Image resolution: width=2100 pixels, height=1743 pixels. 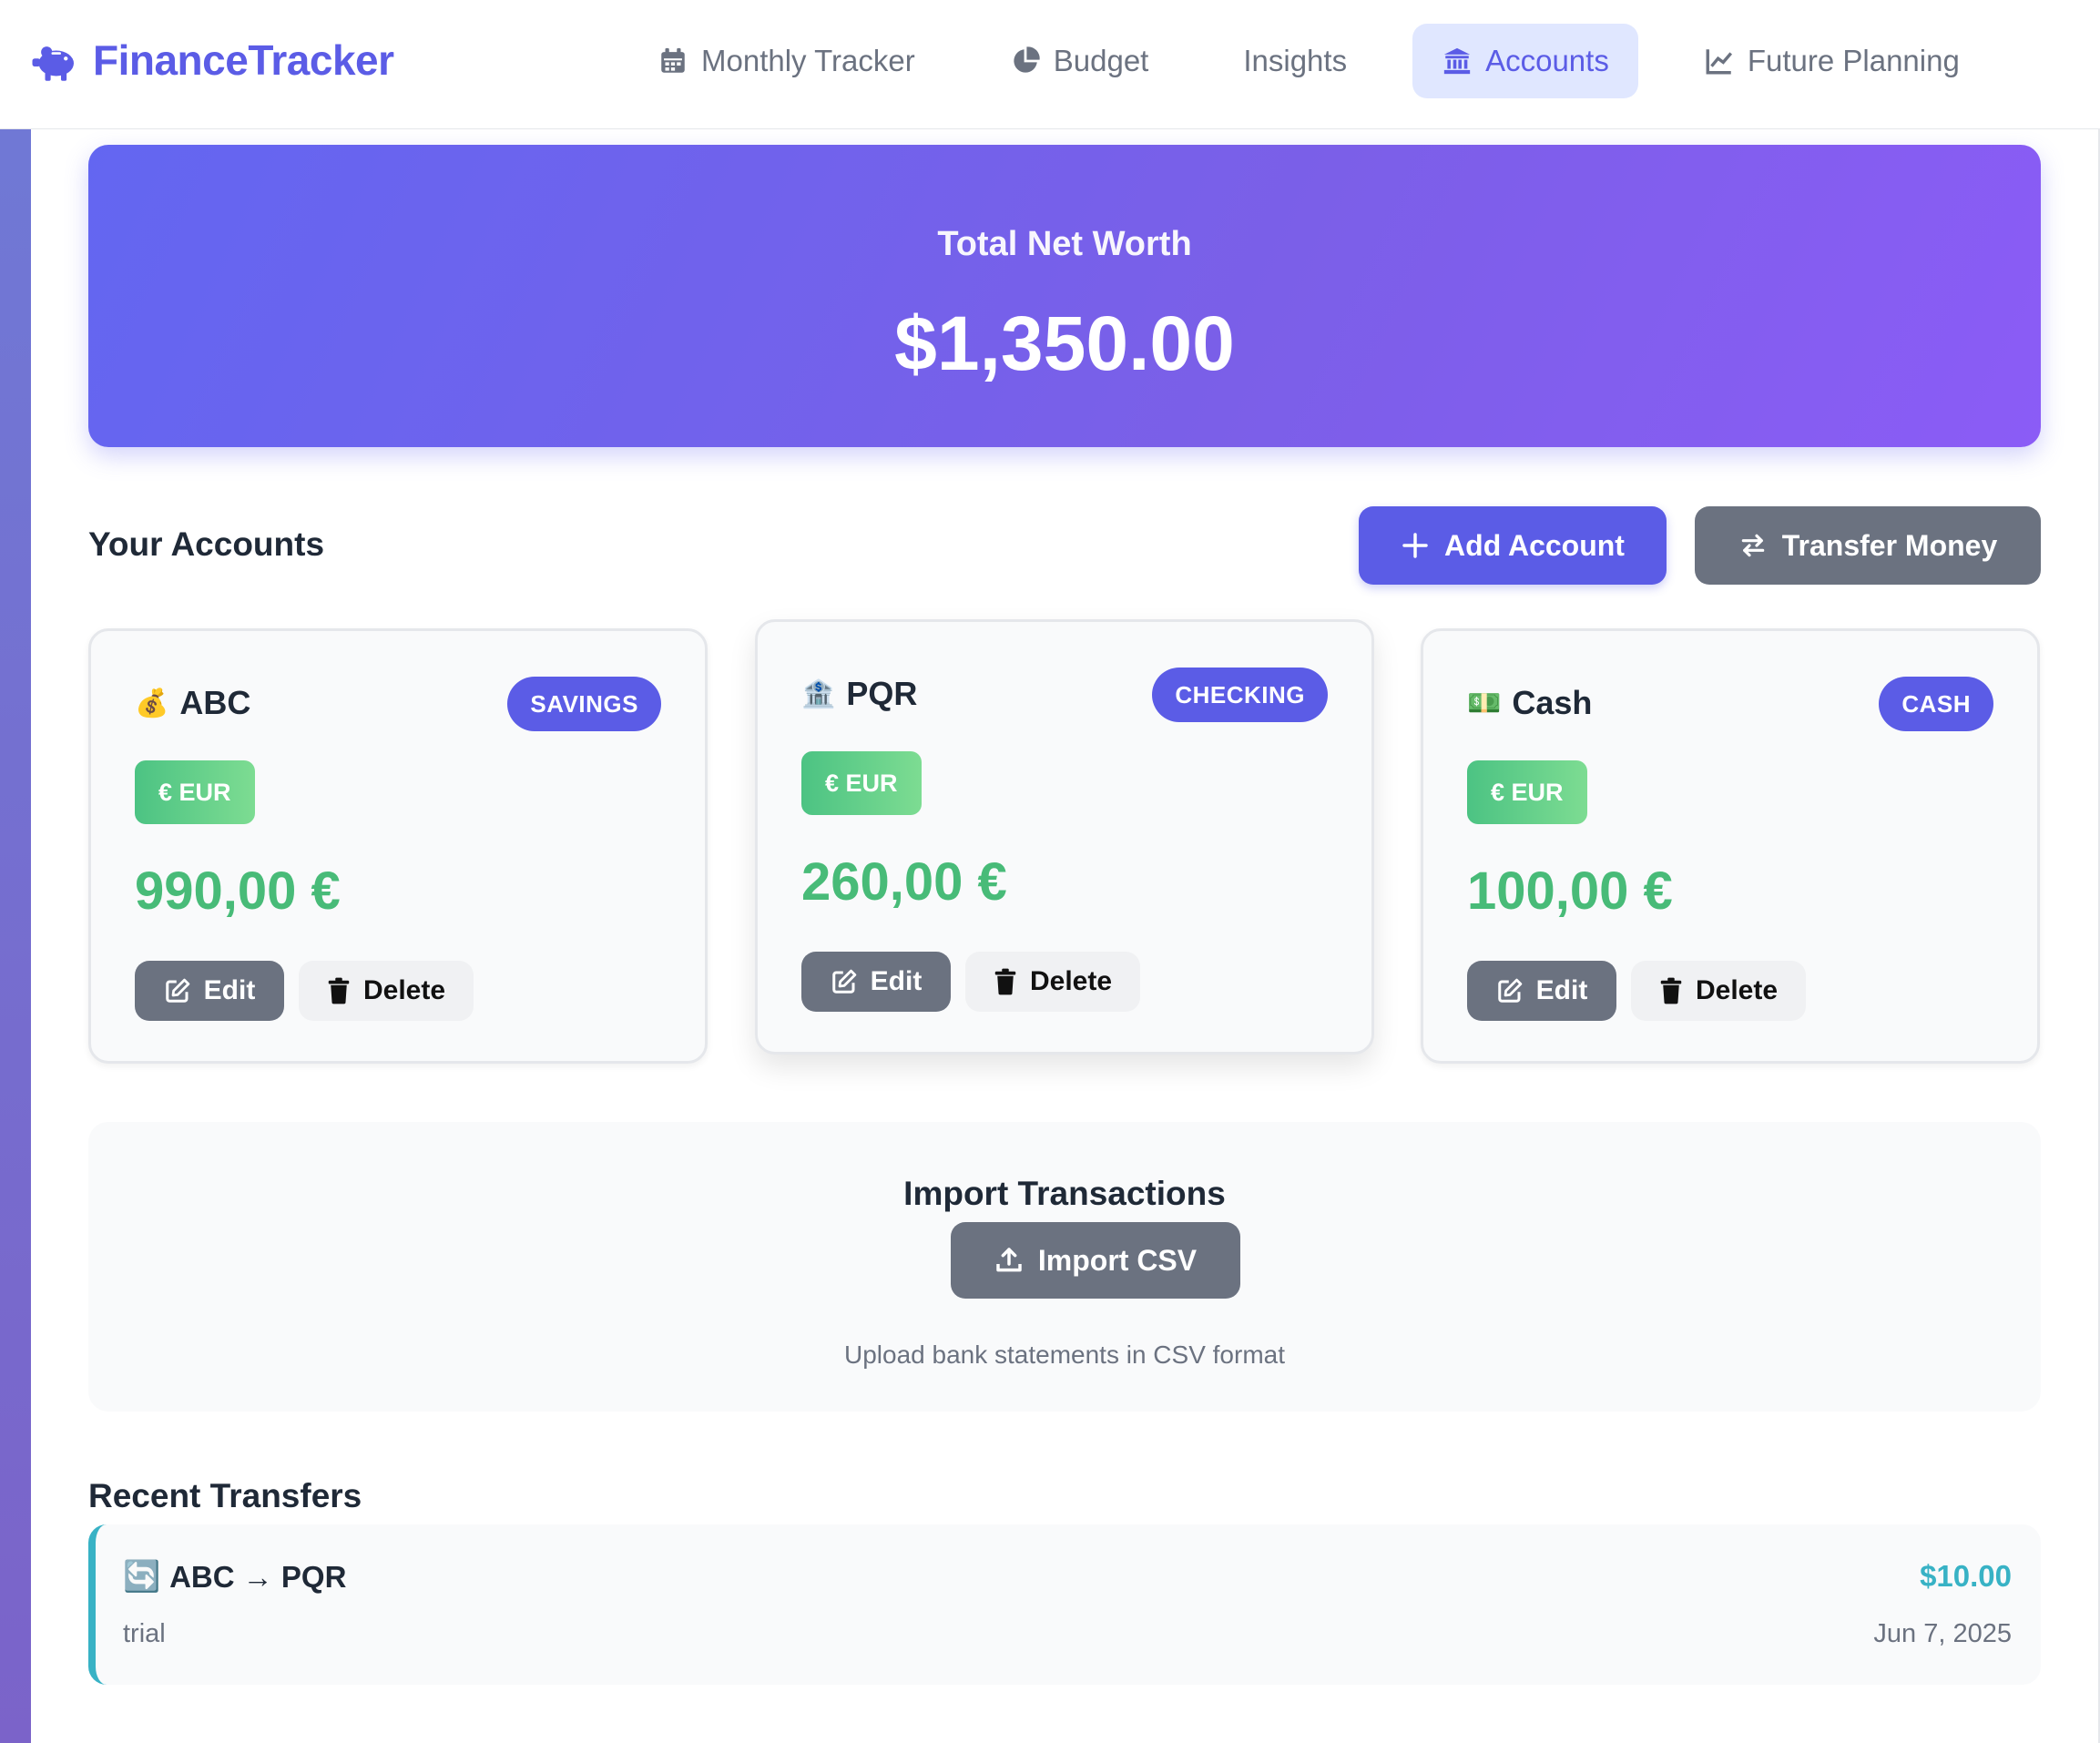 I want to click on import-title: Import Transactions, so click(x=1064, y=1193).